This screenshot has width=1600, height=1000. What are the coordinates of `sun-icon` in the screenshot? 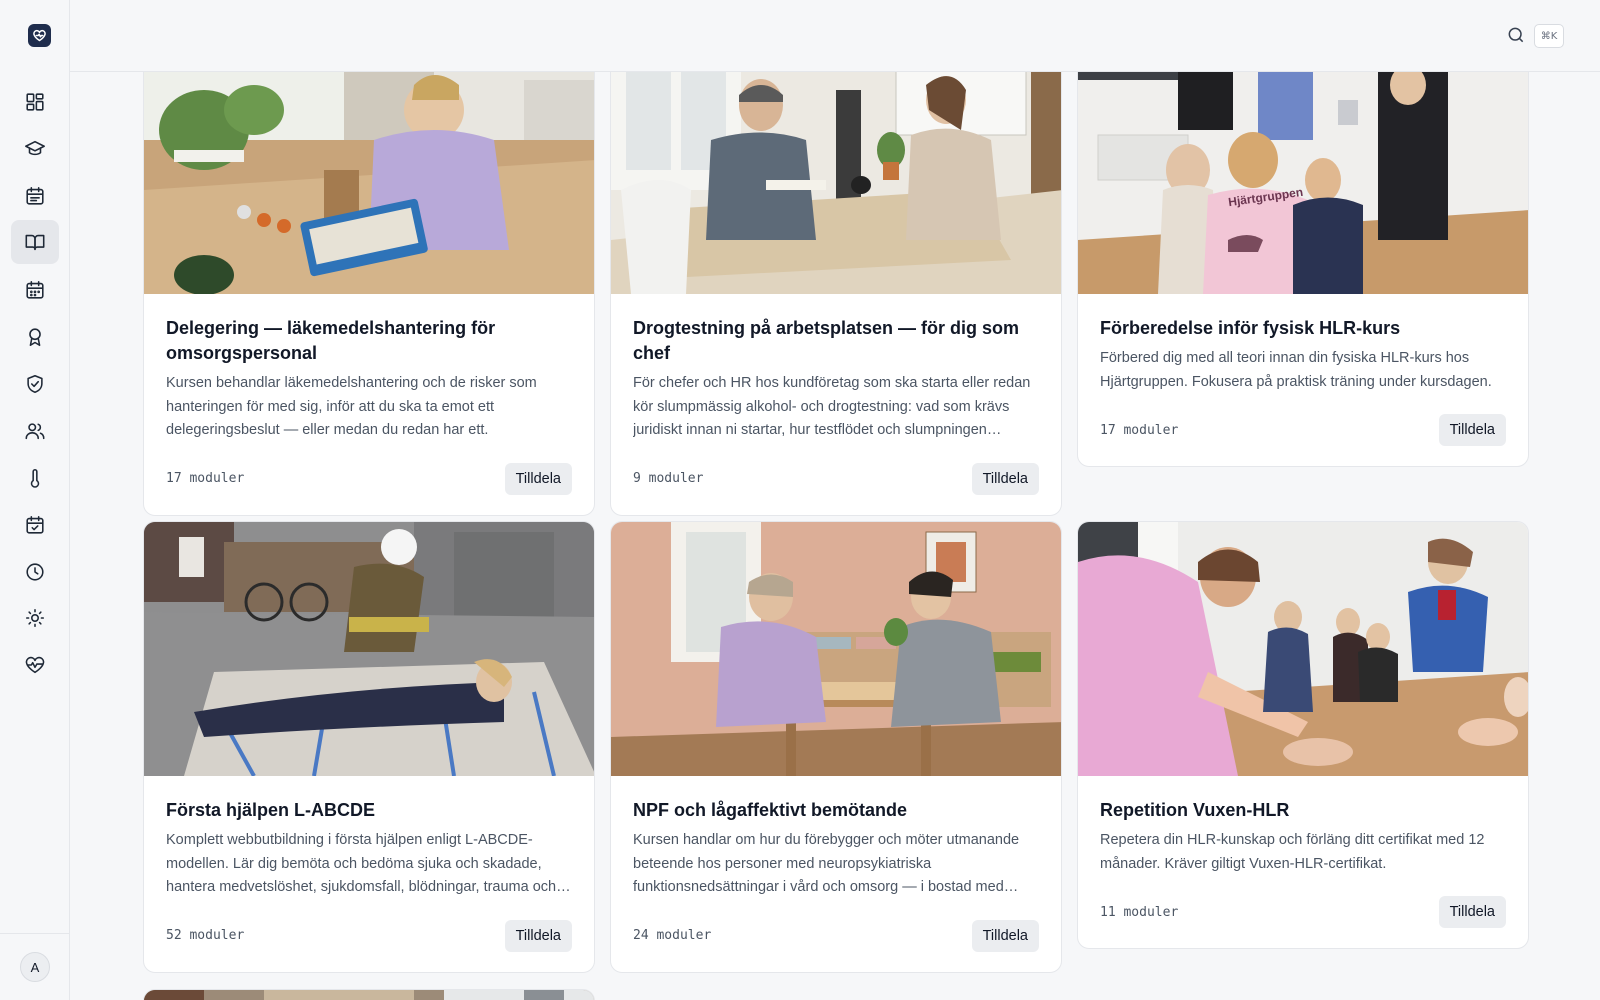 It's located at (35, 618).